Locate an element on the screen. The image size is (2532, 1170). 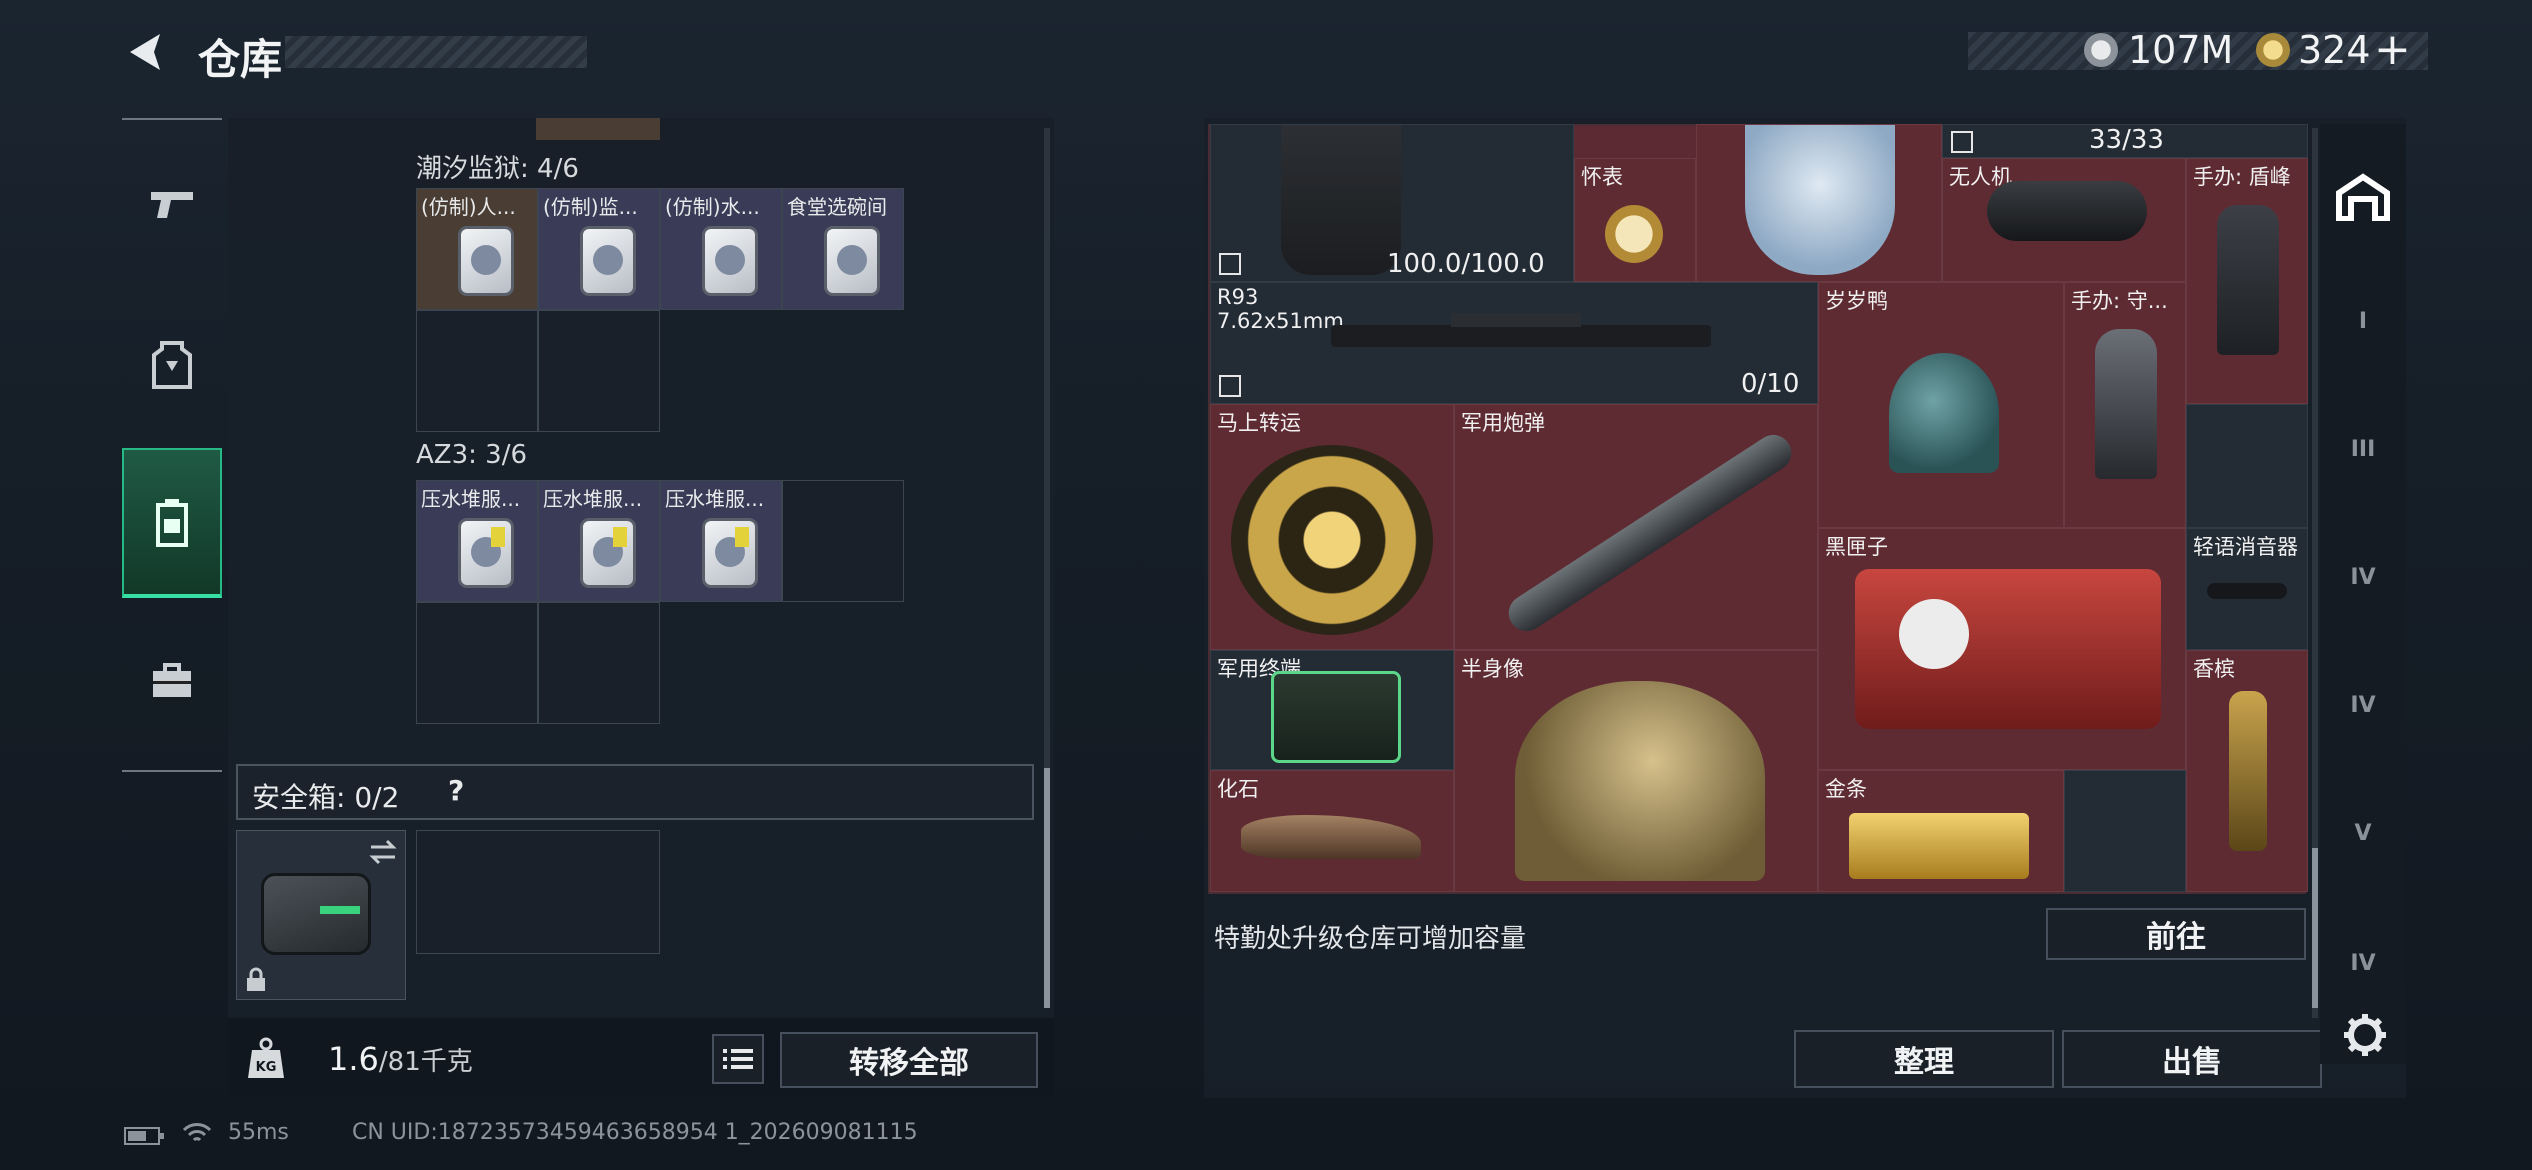
scrollbar-right is located at coordinates (2315, 573).